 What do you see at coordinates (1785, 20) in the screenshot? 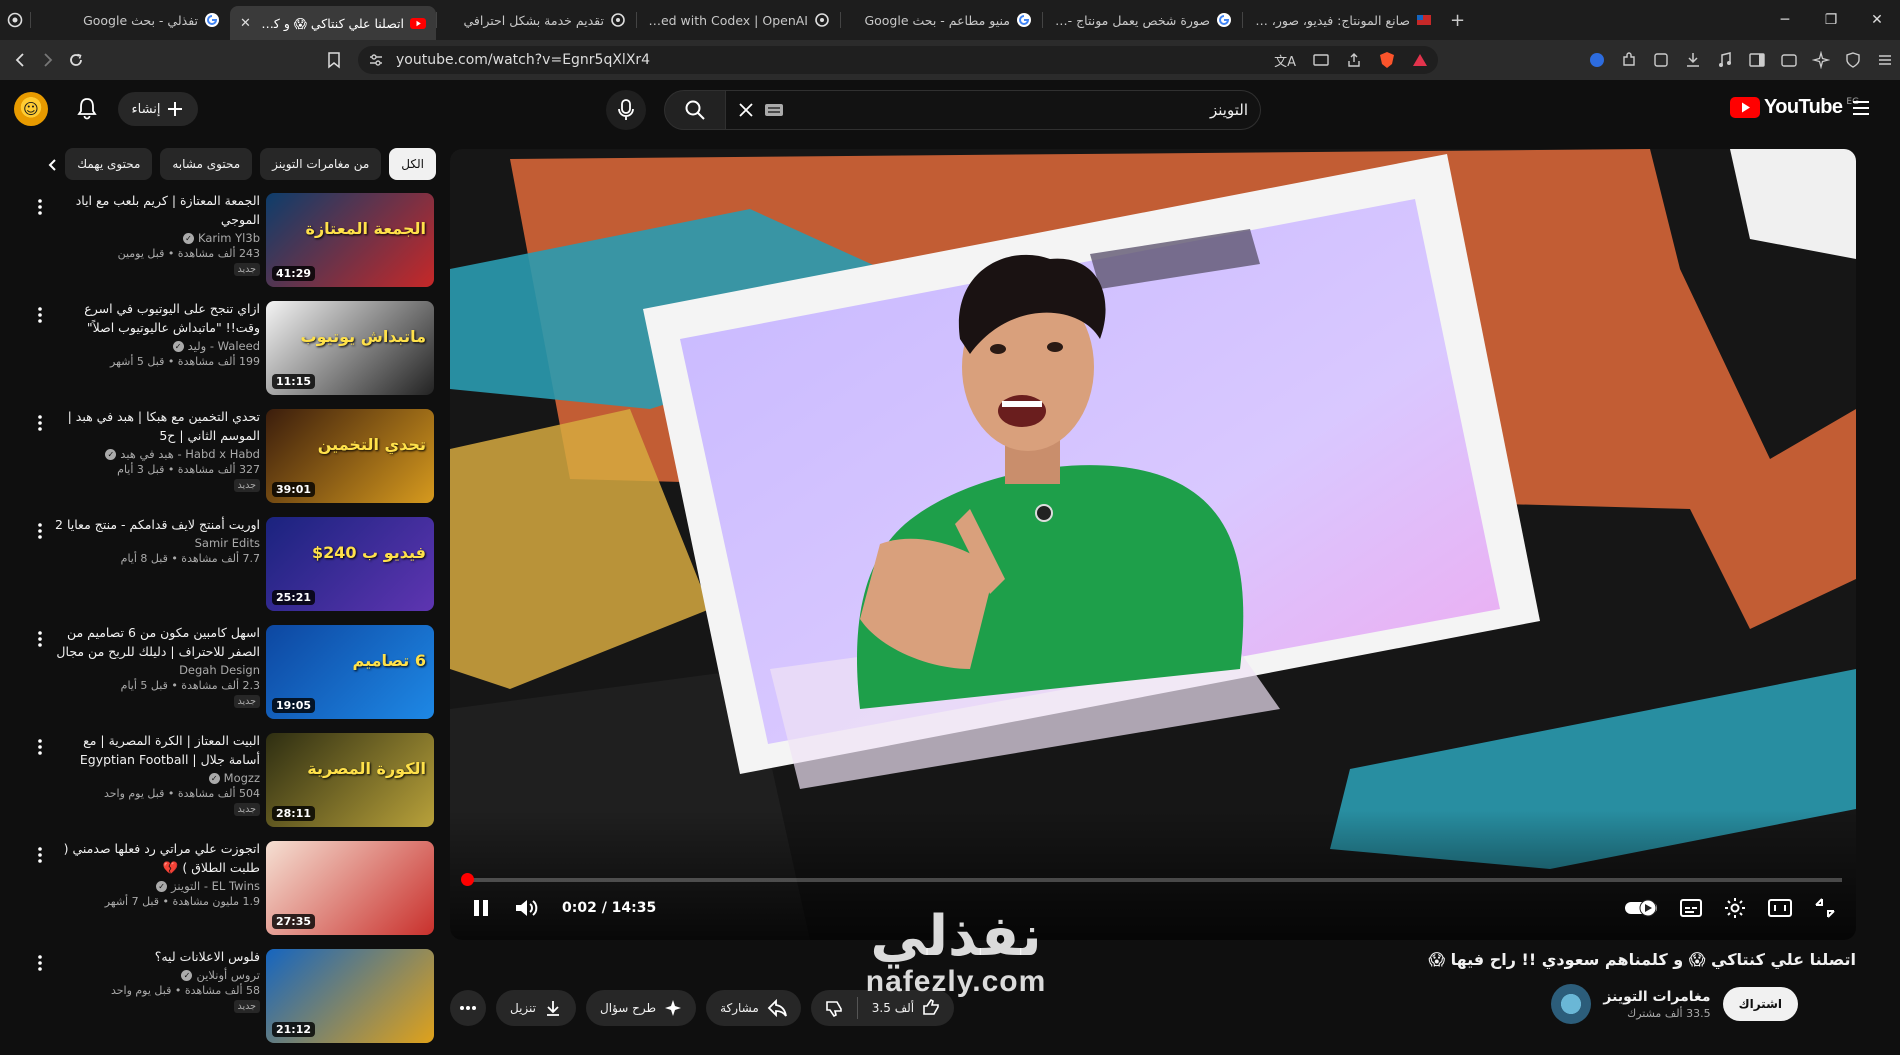
I see `minimize-button: ─` at bounding box center [1785, 20].